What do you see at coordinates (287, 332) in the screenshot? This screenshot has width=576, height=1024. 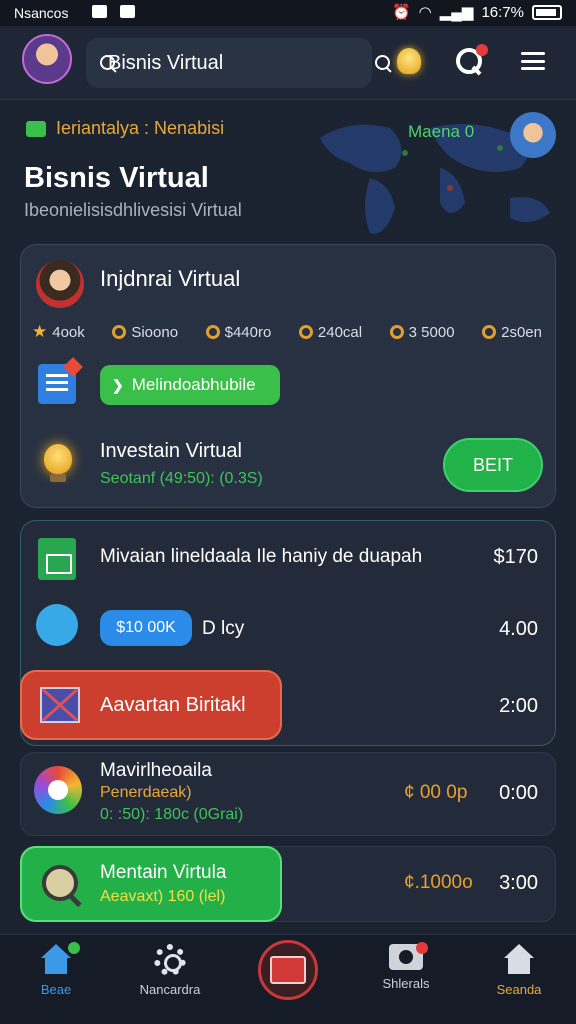 I see `stats-row: ★ 4ook Sioono $440ro 240cal 3 5000 2s0en` at bounding box center [287, 332].